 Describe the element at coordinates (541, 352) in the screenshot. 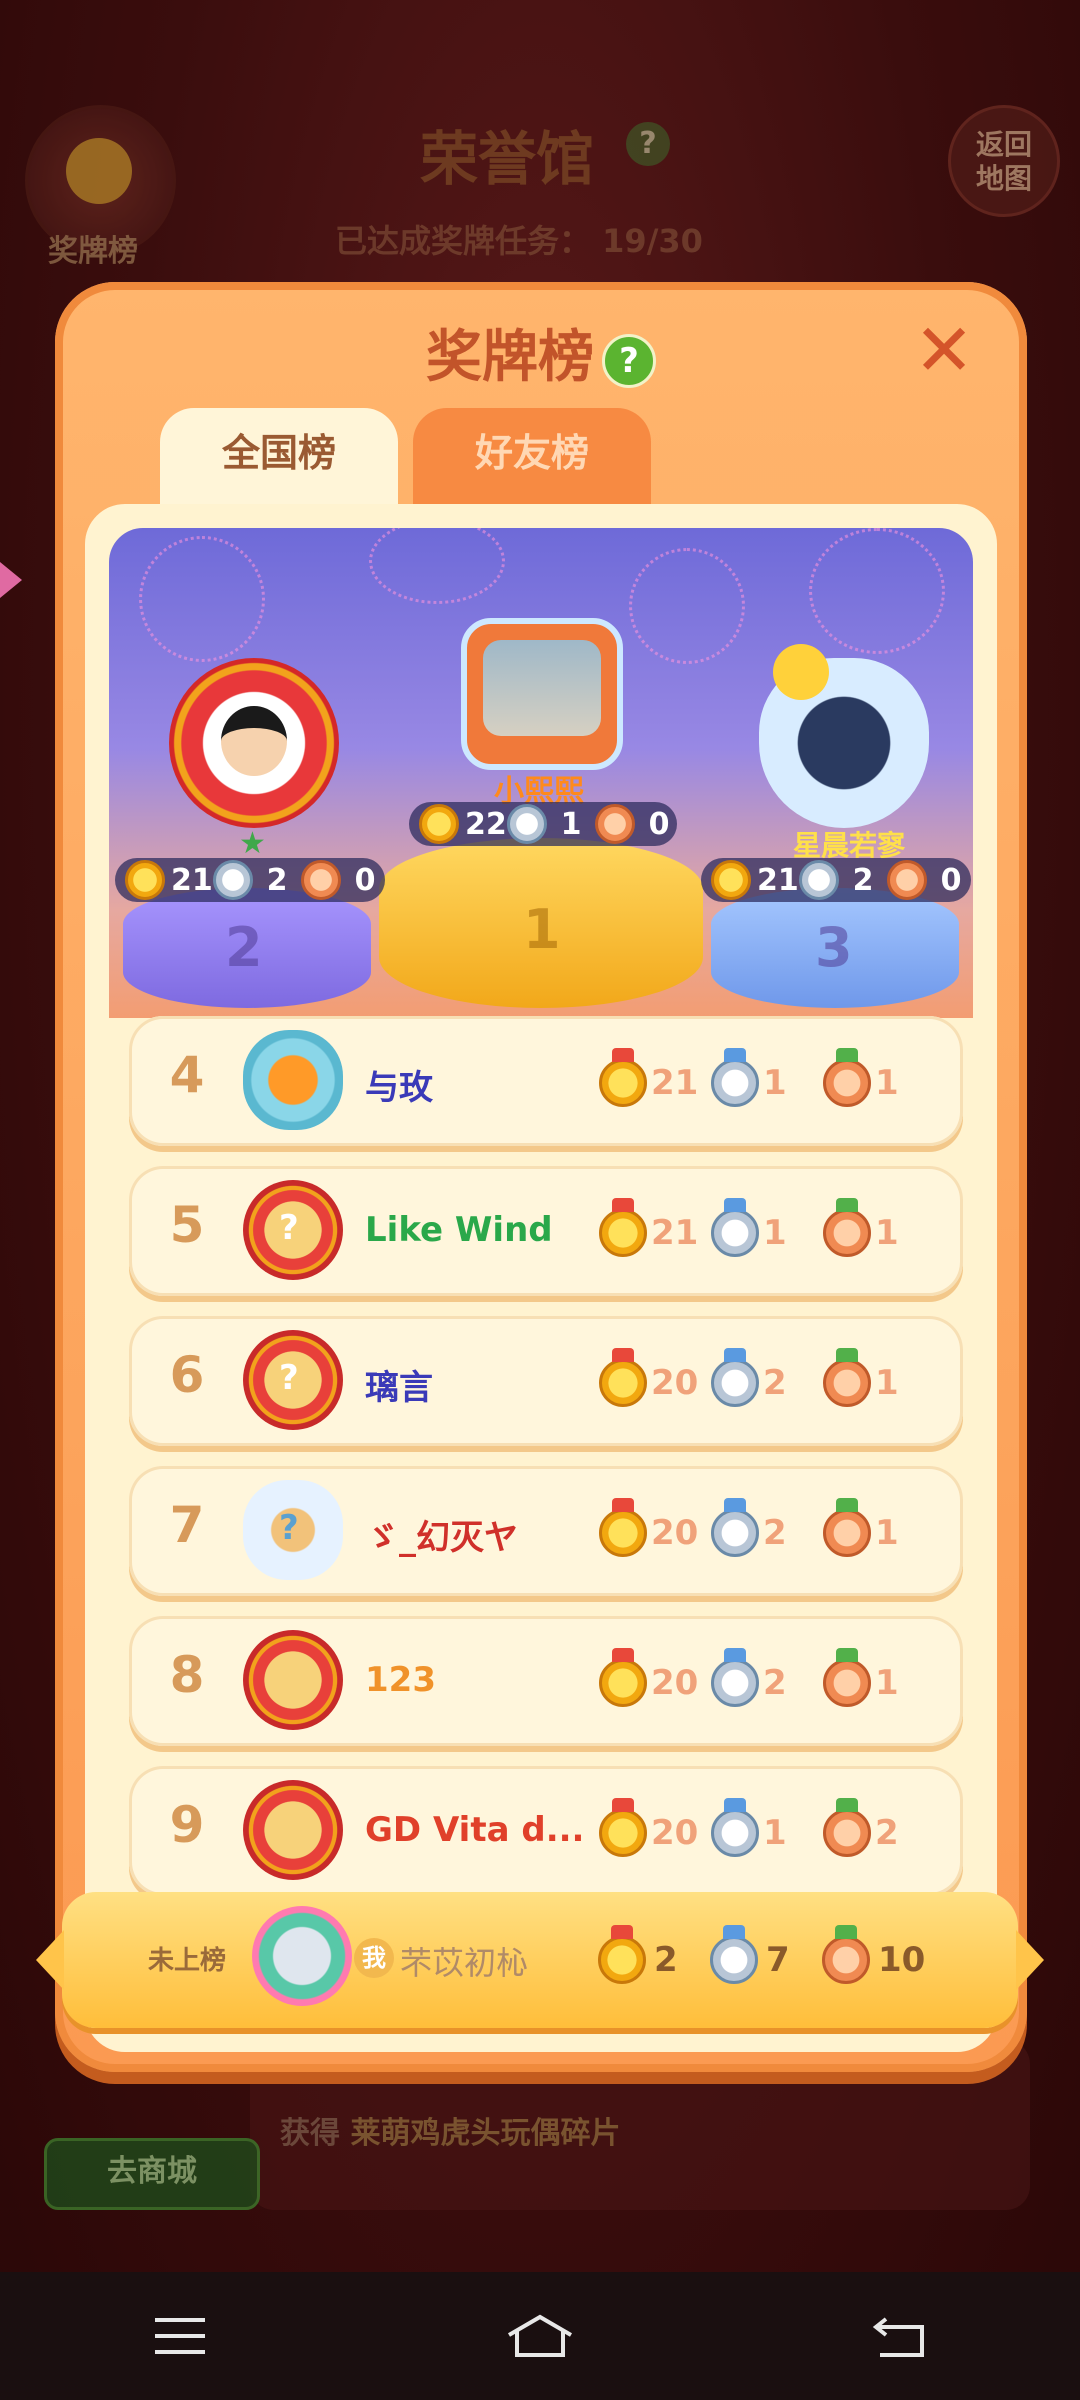

I see `modal-title: 奖牌榜?` at that location.